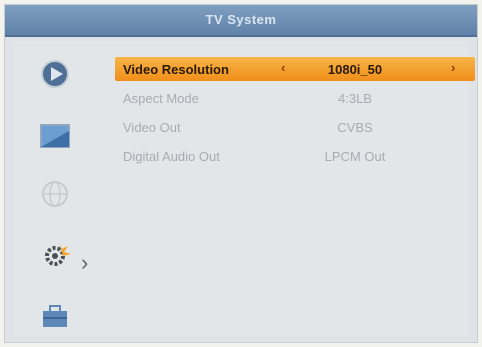 Image resolution: width=482 pixels, height=347 pixels. Describe the element at coordinates (55, 256) in the screenshot. I see `settings-gear-icon` at that location.